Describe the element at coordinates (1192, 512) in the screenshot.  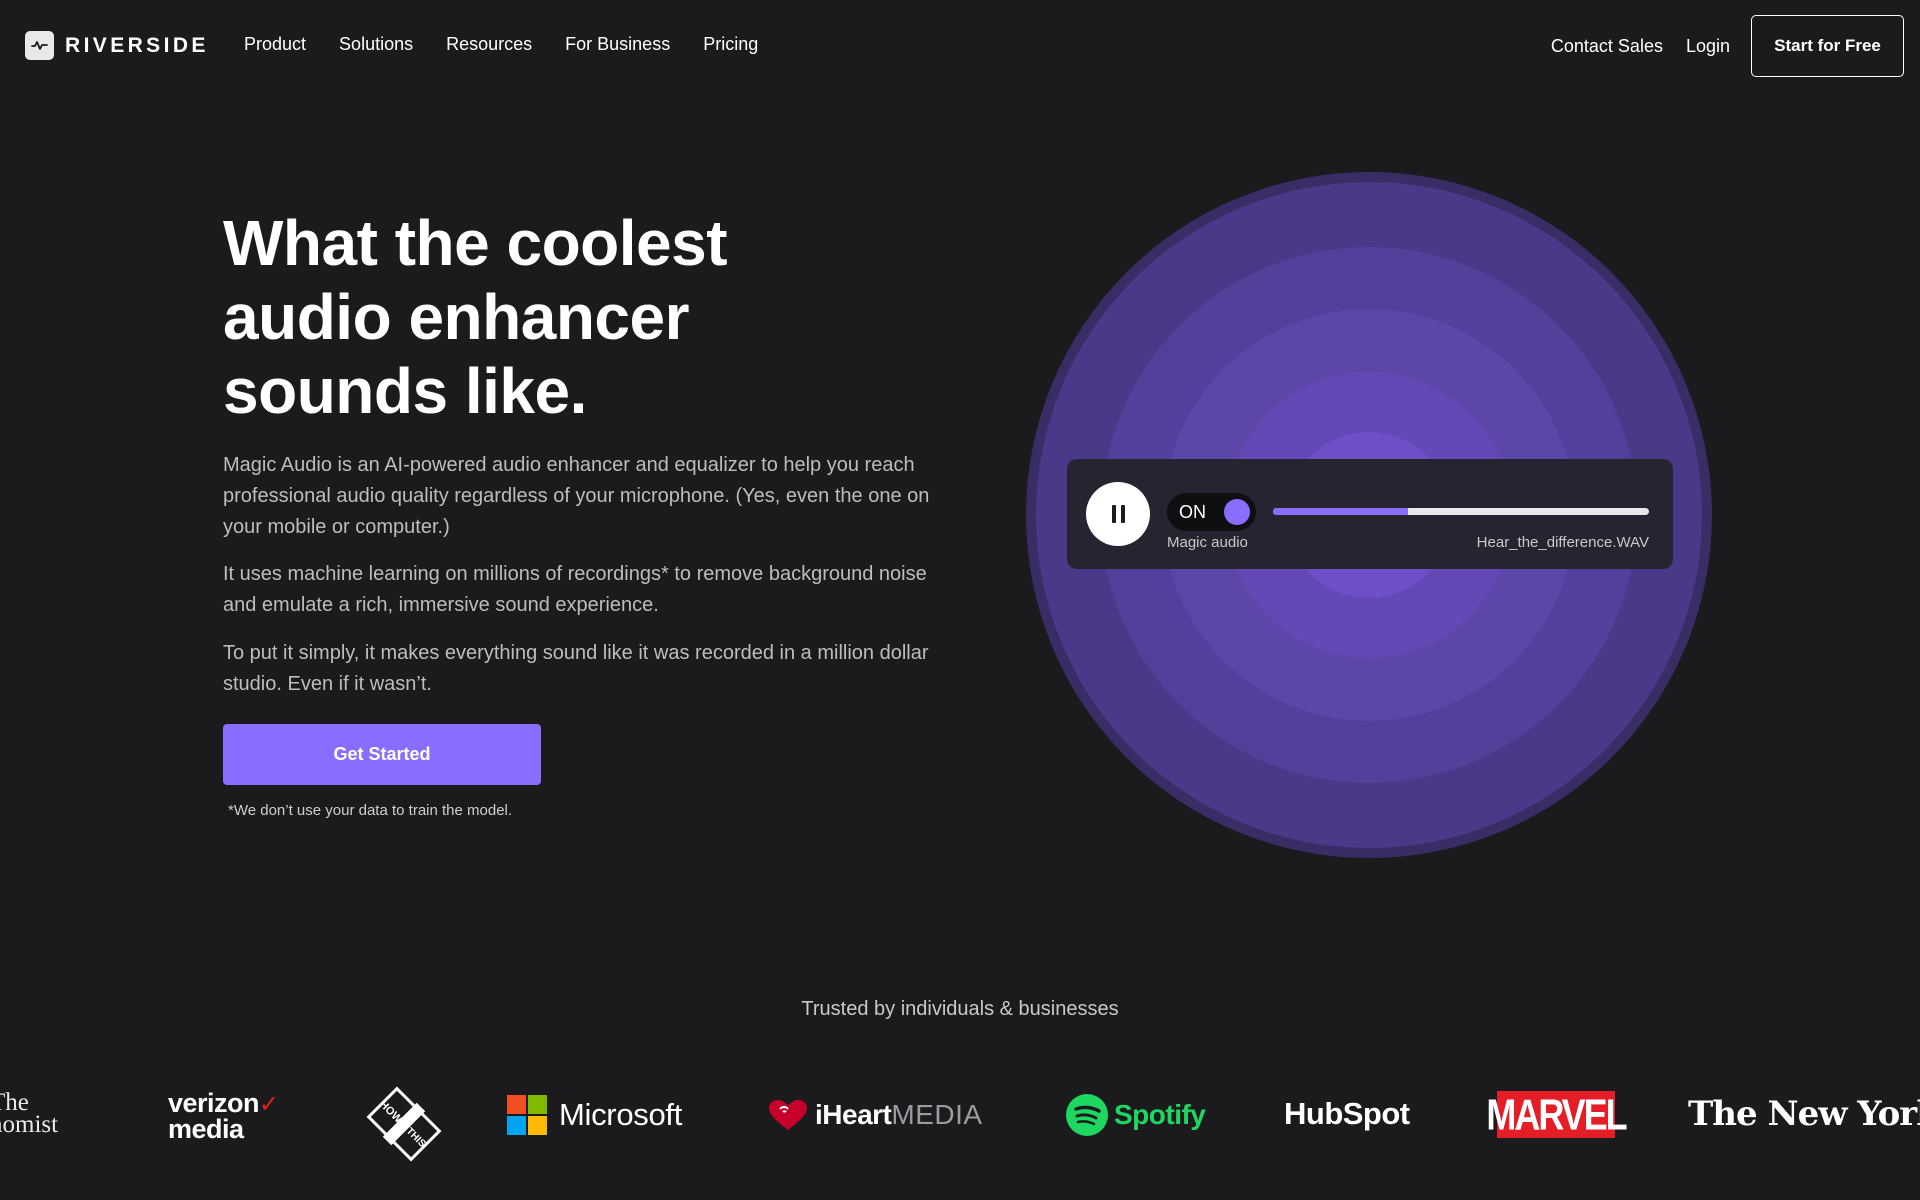
I see `toggle-state-label: ON` at that location.